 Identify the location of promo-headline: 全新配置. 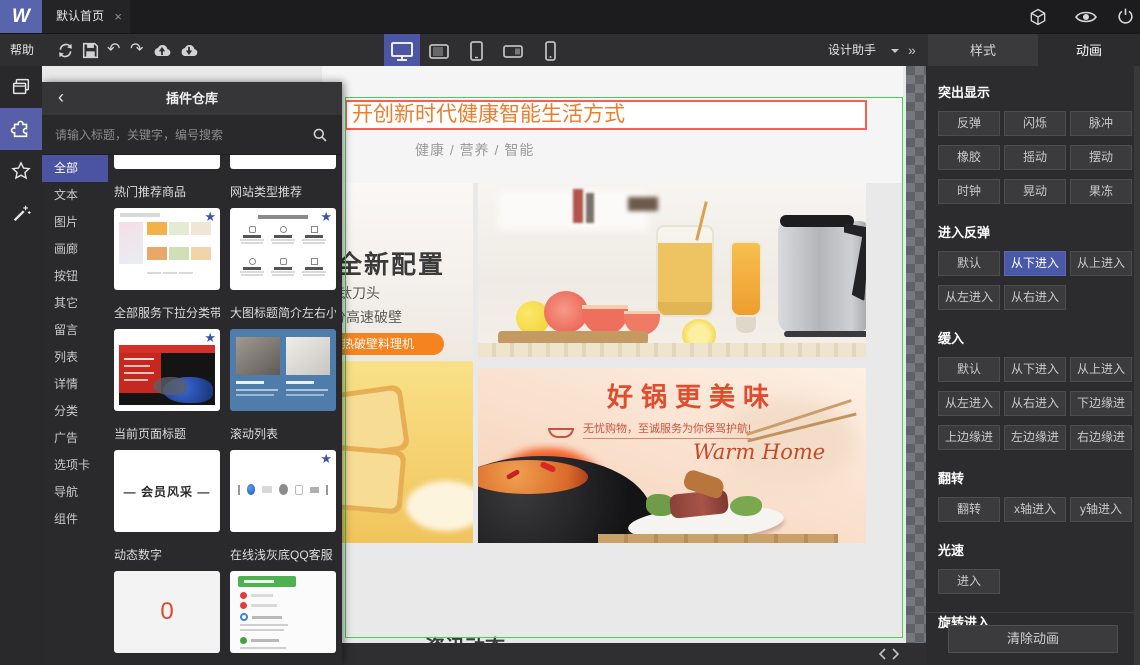
(391, 265).